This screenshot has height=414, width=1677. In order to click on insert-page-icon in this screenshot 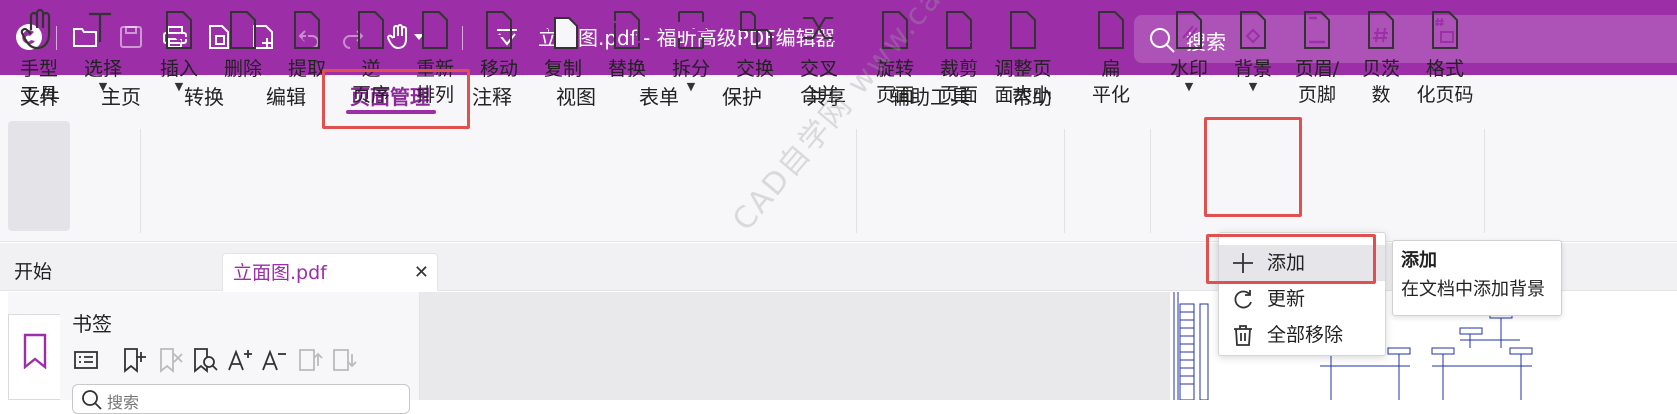, I will do `click(179, 30)`.